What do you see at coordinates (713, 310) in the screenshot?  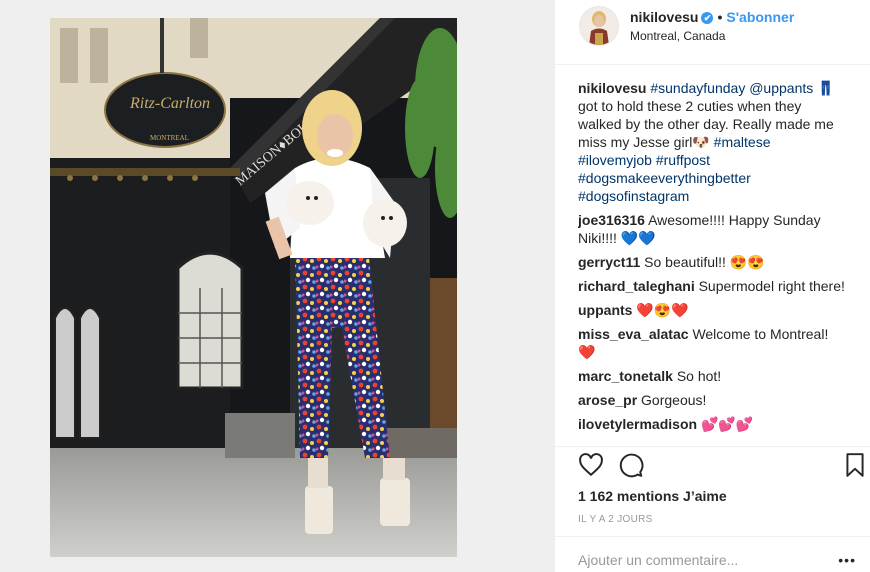 I see `comment: uppants ❤️😍❤️` at bounding box center [713, 310].